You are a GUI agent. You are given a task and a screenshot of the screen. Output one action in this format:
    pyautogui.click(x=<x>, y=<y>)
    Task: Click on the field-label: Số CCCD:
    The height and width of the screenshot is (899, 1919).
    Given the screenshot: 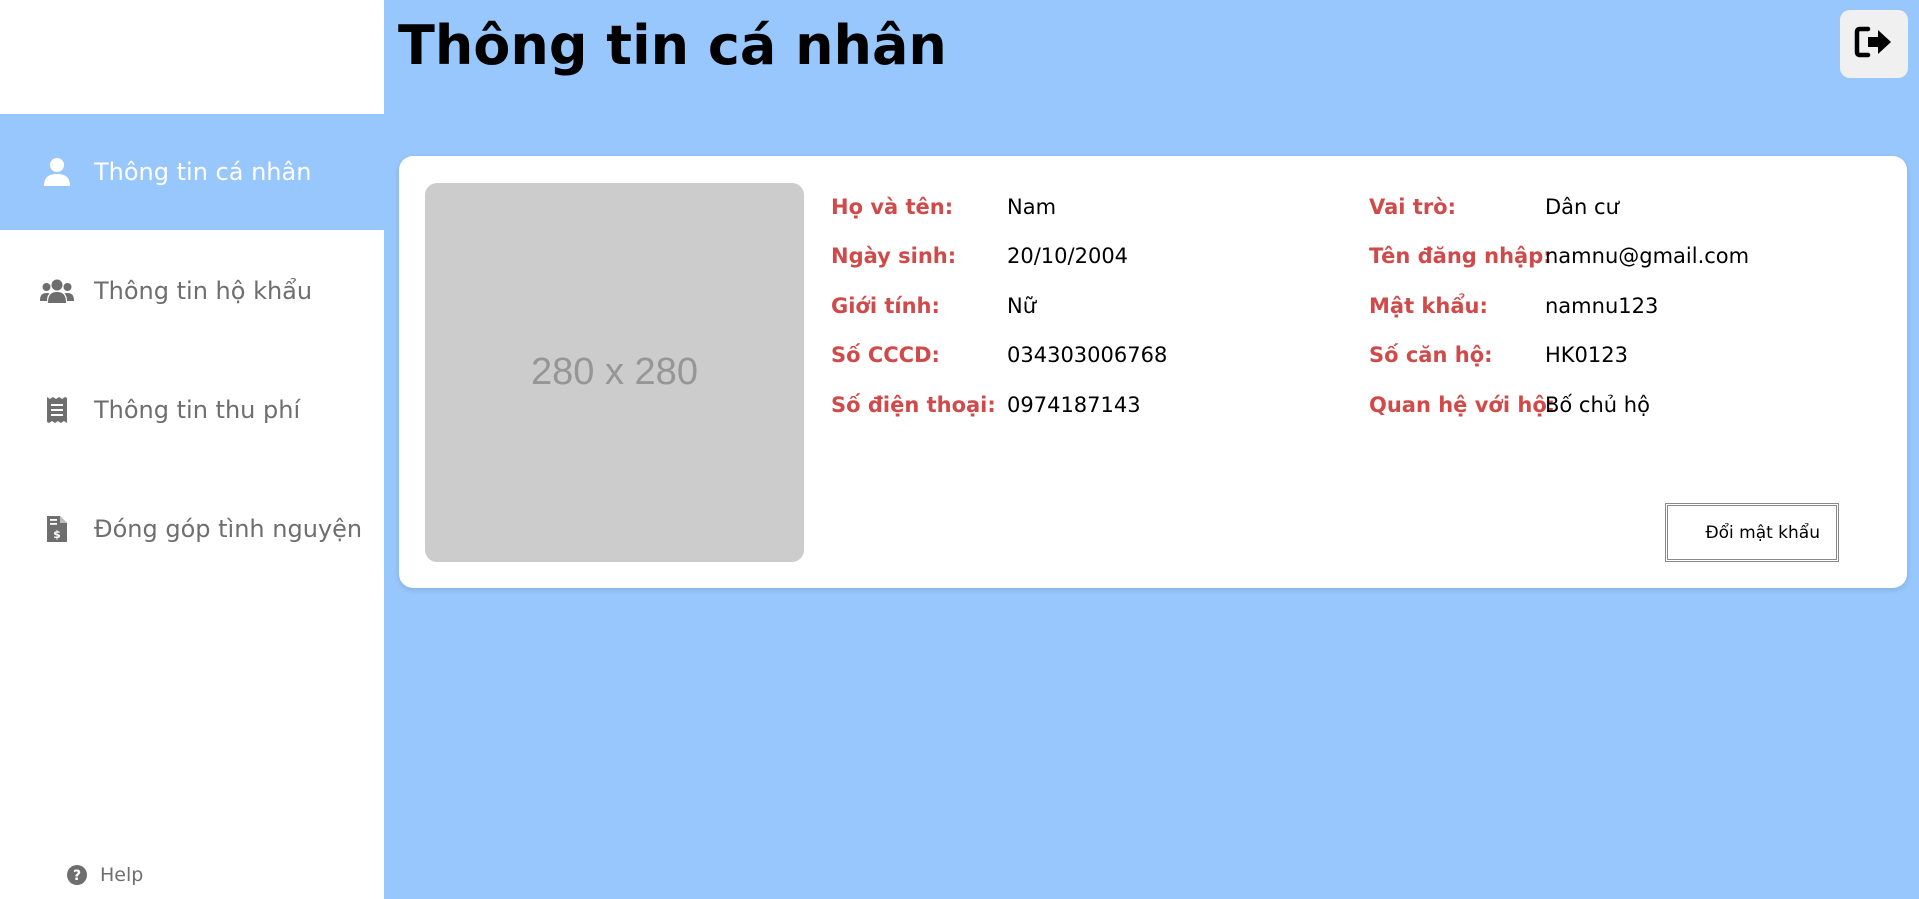 What is the action you would take?
    pyautogui.click(x=885, y=355)
    